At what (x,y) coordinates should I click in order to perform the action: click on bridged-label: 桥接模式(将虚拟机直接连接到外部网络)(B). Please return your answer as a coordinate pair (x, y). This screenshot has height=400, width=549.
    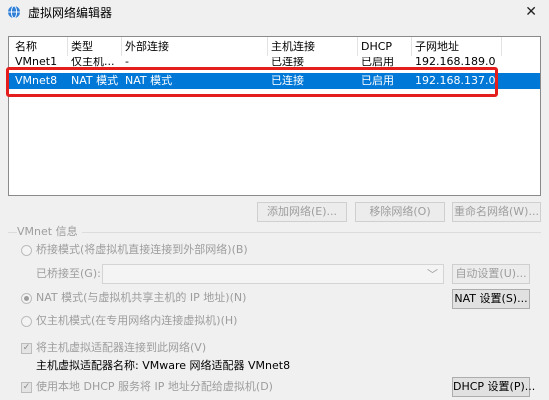
    Looking at the image, I should click on (142, 250).